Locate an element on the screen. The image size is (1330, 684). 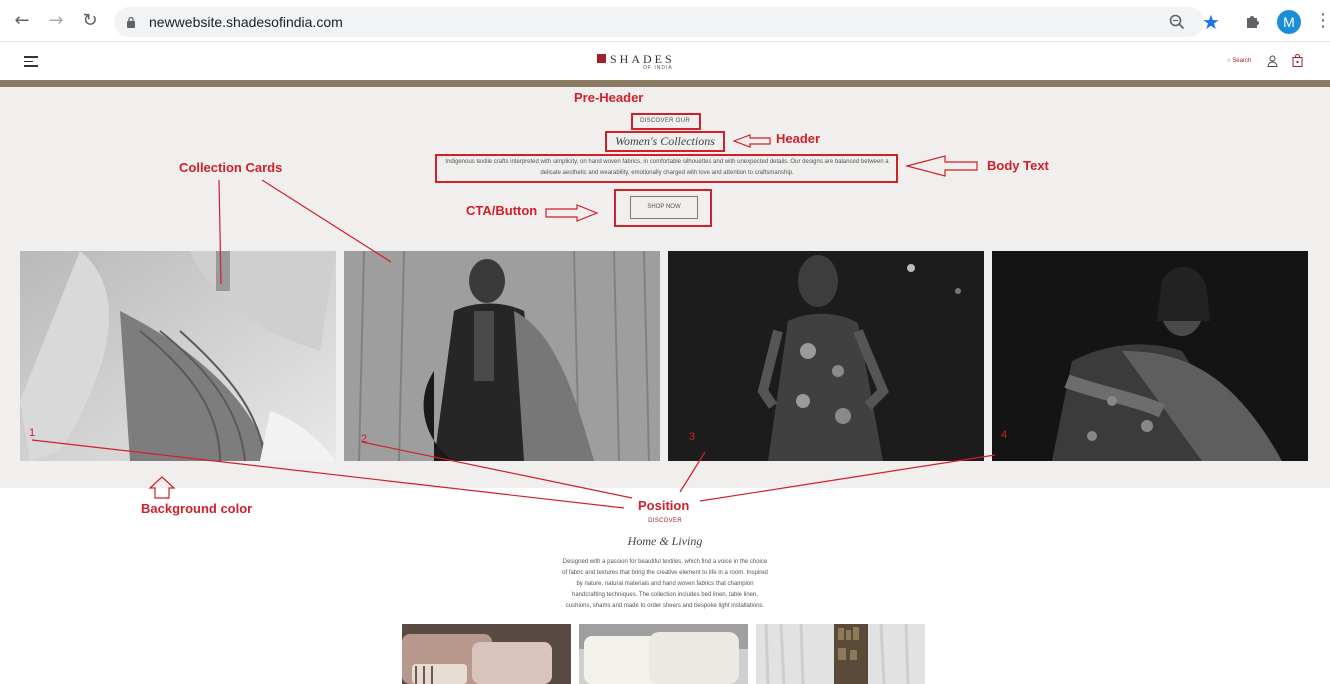
search-link: ○ Search is located at coordinates (1239, 61).